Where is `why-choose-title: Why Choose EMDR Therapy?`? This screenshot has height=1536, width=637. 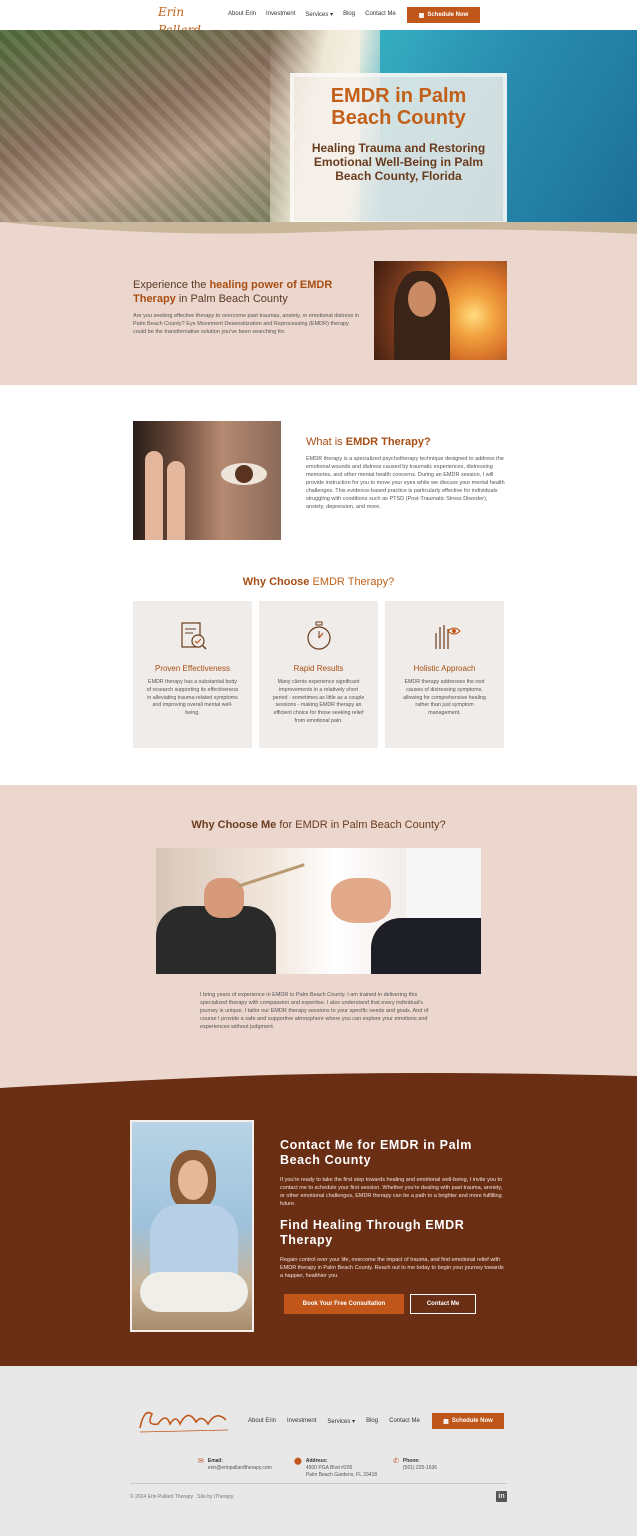 why-choose-title: Why Choose EMDR Therapy? is located at coordinates (318, 582).